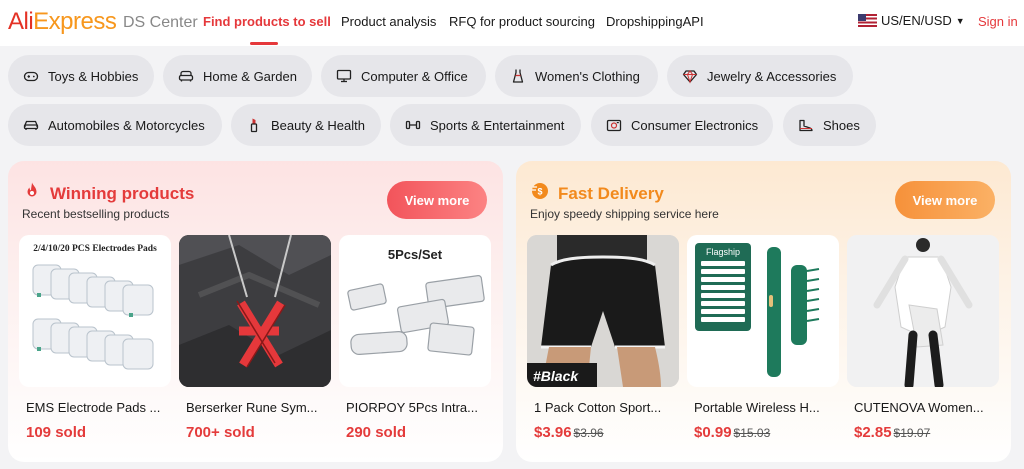  Describe the element at coordinates (21, 21) in the screenshot. I see `logo-ali-text: Ali` at that location.